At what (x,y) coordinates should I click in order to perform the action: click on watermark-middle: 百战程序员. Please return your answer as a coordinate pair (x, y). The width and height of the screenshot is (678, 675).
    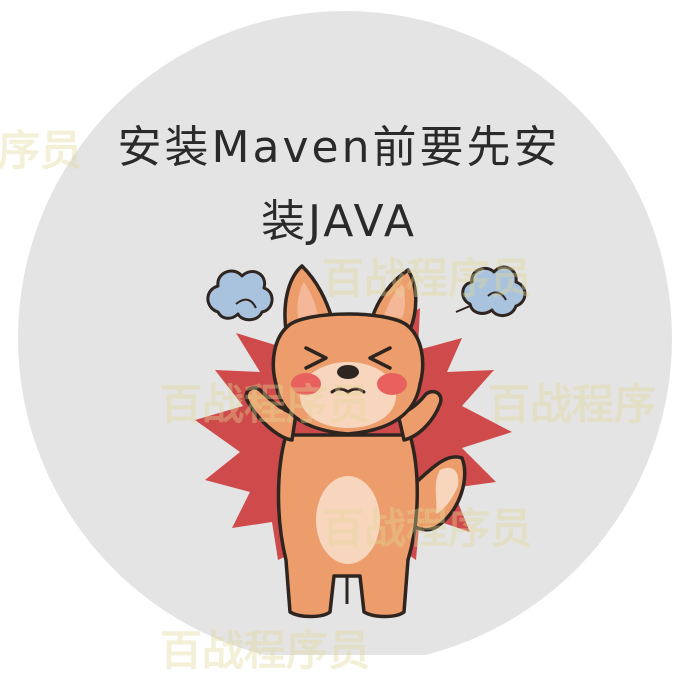
    Looking at the image, I should click on (265, 404).